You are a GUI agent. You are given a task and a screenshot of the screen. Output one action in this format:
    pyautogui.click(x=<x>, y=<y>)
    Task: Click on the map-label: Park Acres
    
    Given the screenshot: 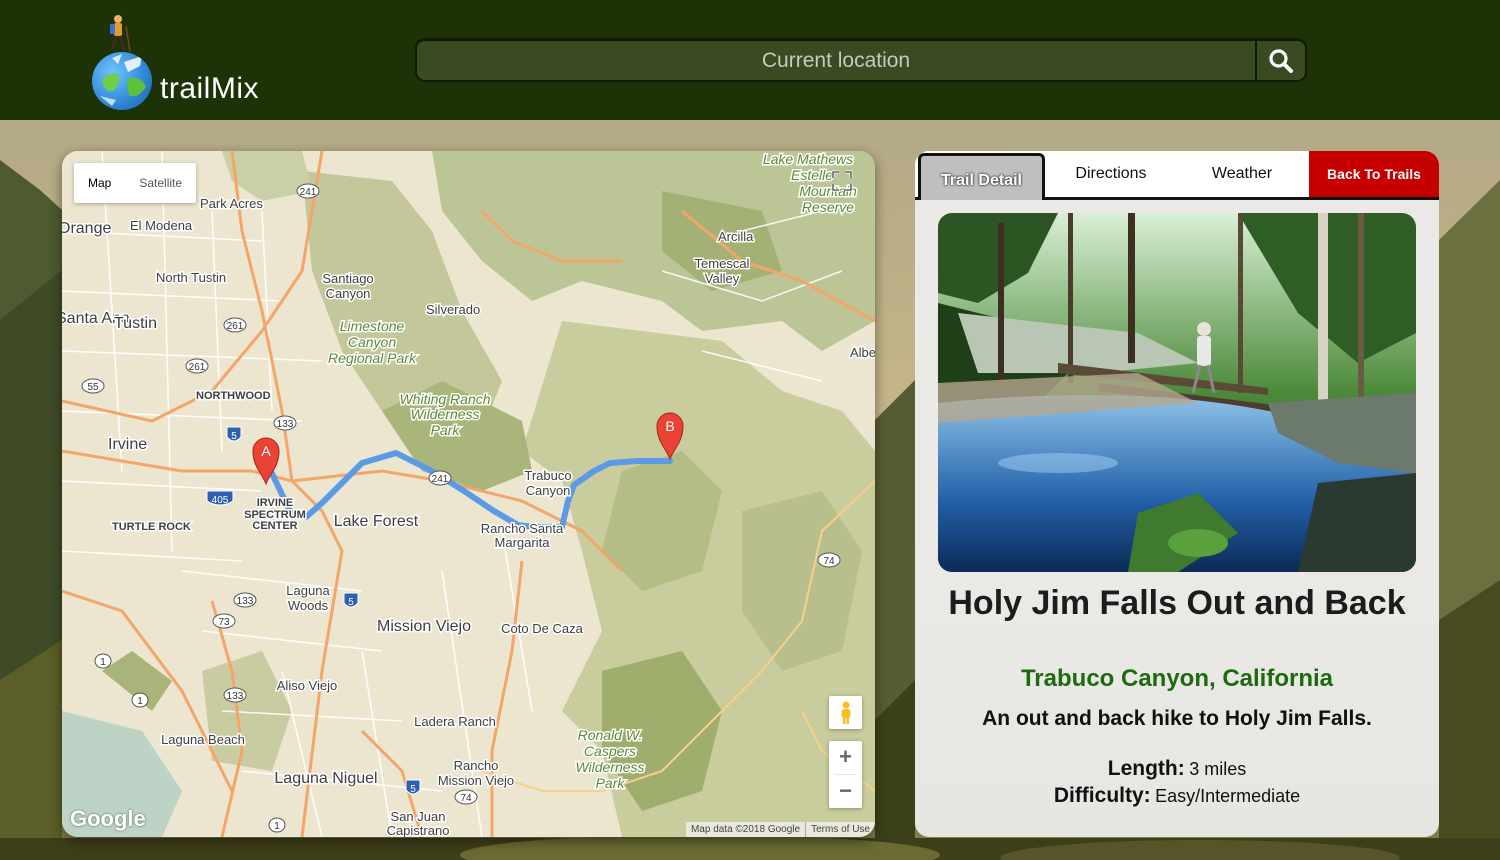 What is the action you would take?
    pyautogui.click(x=231, y=203)
    